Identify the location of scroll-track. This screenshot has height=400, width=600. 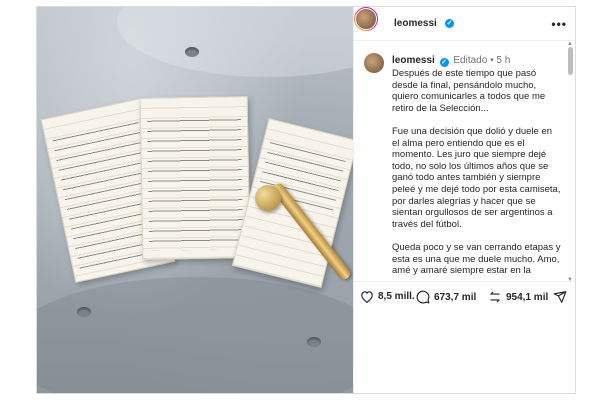
(570, 162).